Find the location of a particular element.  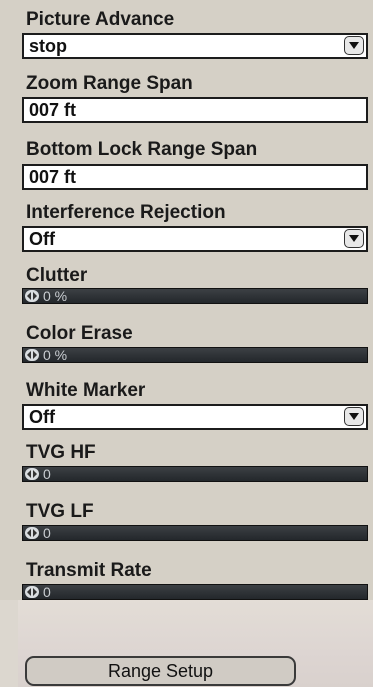

clutter-label: Clutter is located at coordinates (57, 275).